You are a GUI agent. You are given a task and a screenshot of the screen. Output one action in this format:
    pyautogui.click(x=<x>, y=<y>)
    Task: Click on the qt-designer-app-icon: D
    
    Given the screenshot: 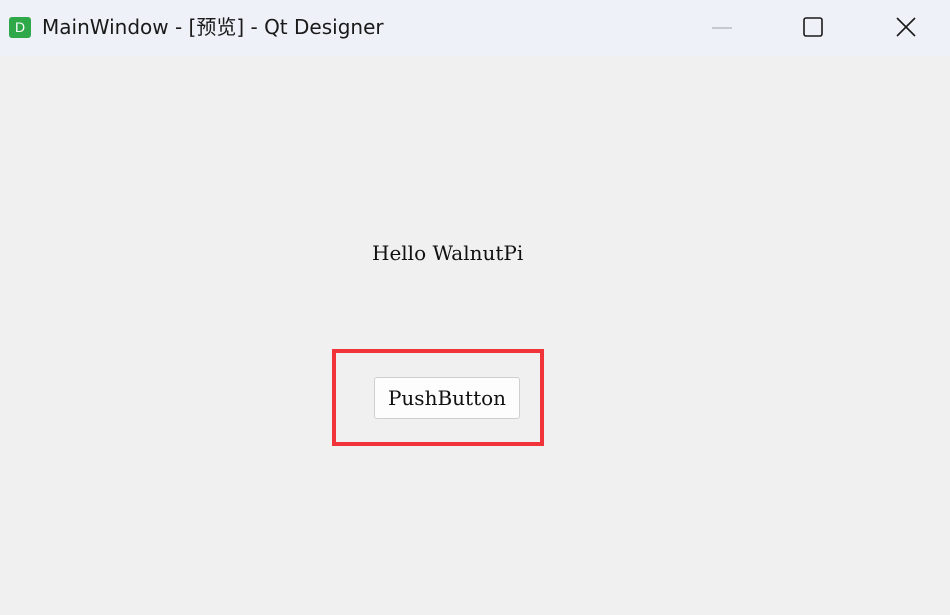 What is the action you would take?
    pyautogui.click(x=20, y=27)
    